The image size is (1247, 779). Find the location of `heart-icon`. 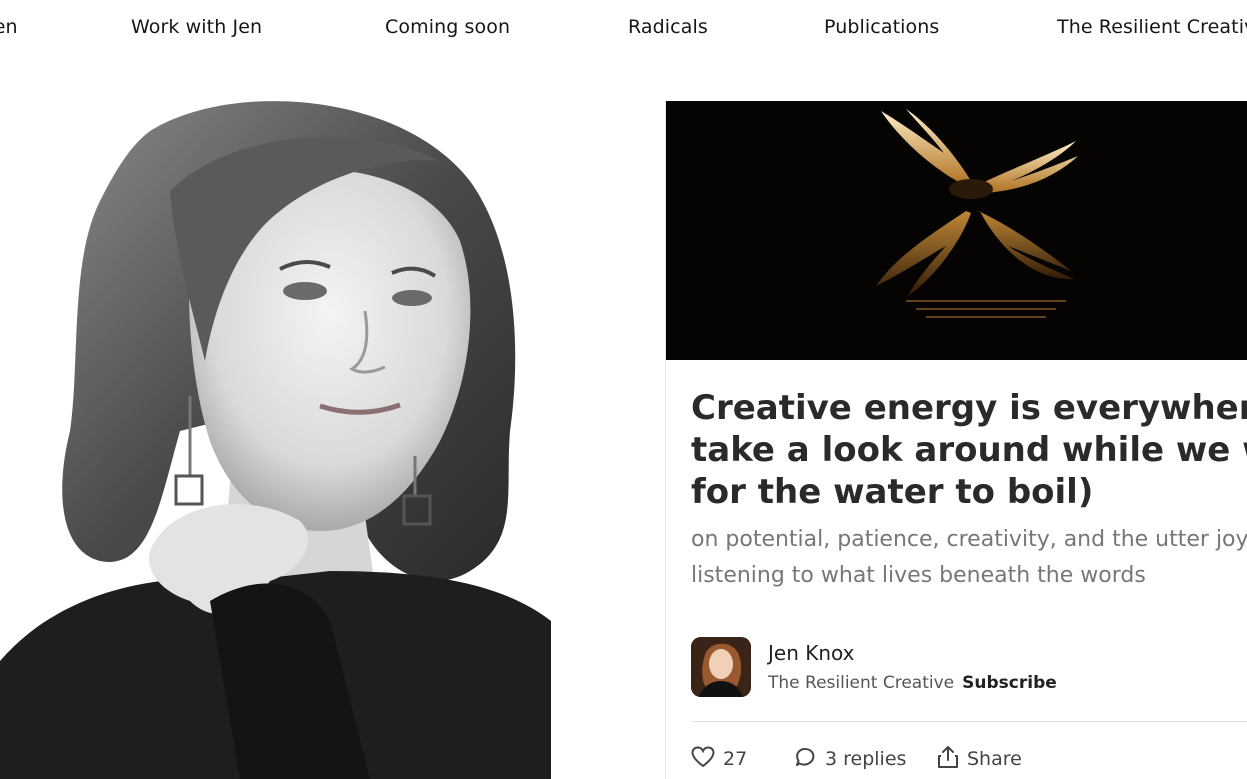

heart-icon is located at coordinates (707, 759).